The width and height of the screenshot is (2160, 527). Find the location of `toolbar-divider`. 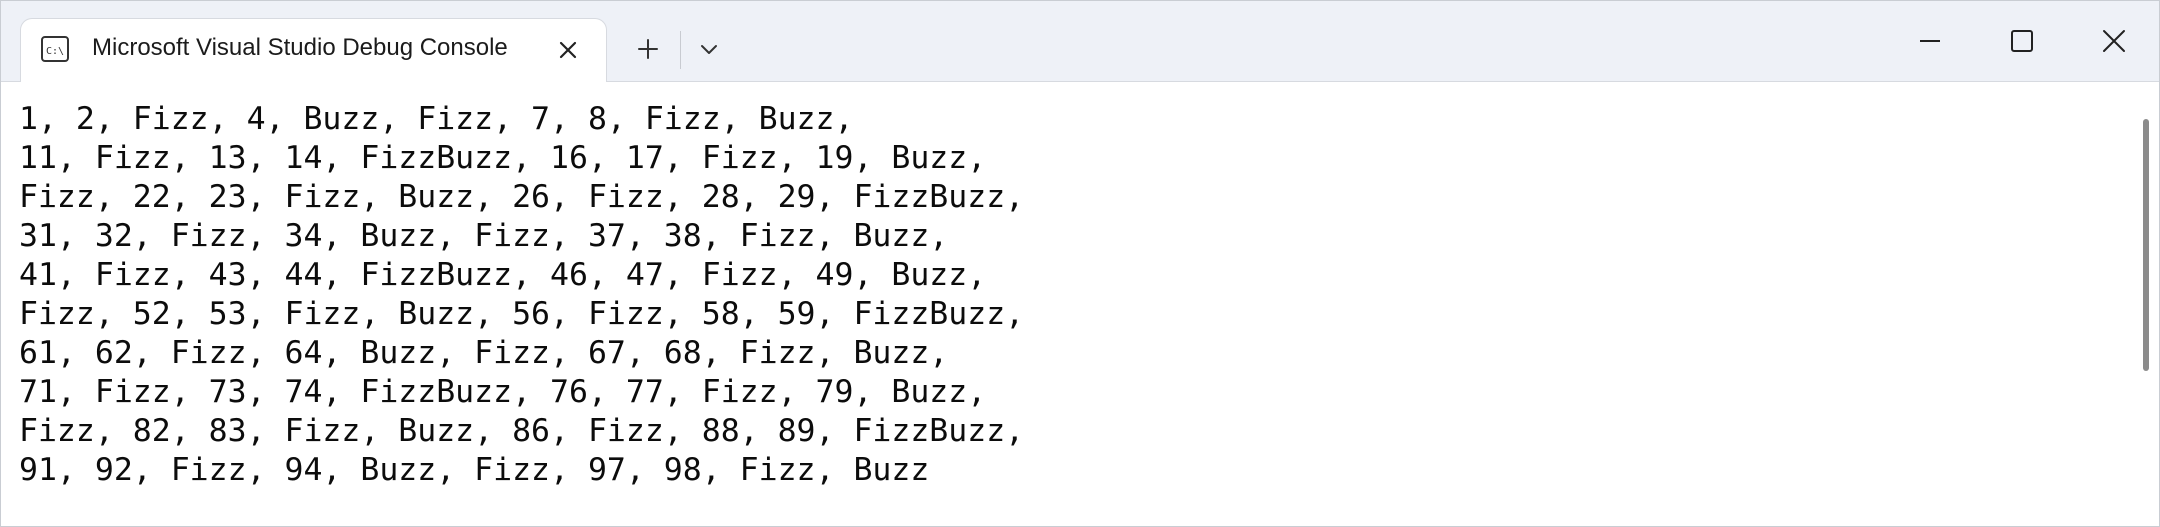

toolbar-divider is located at coordinates (680, 50).